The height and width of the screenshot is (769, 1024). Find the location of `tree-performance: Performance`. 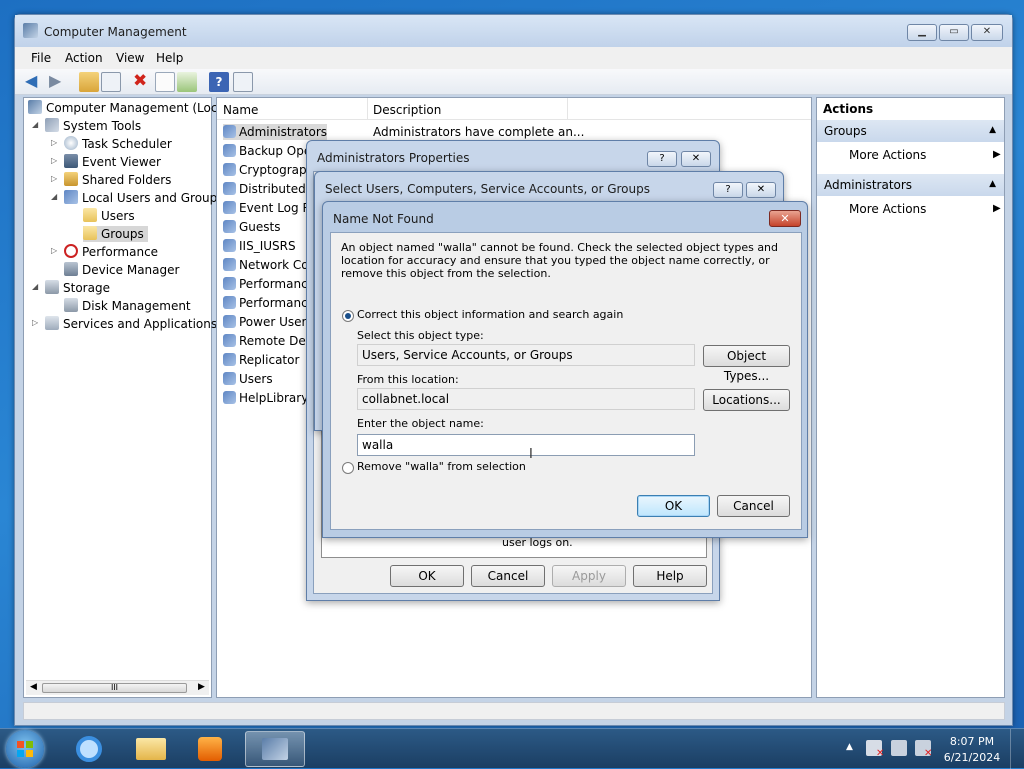

tree-performance: Performance is located at coordinates (111, 252).